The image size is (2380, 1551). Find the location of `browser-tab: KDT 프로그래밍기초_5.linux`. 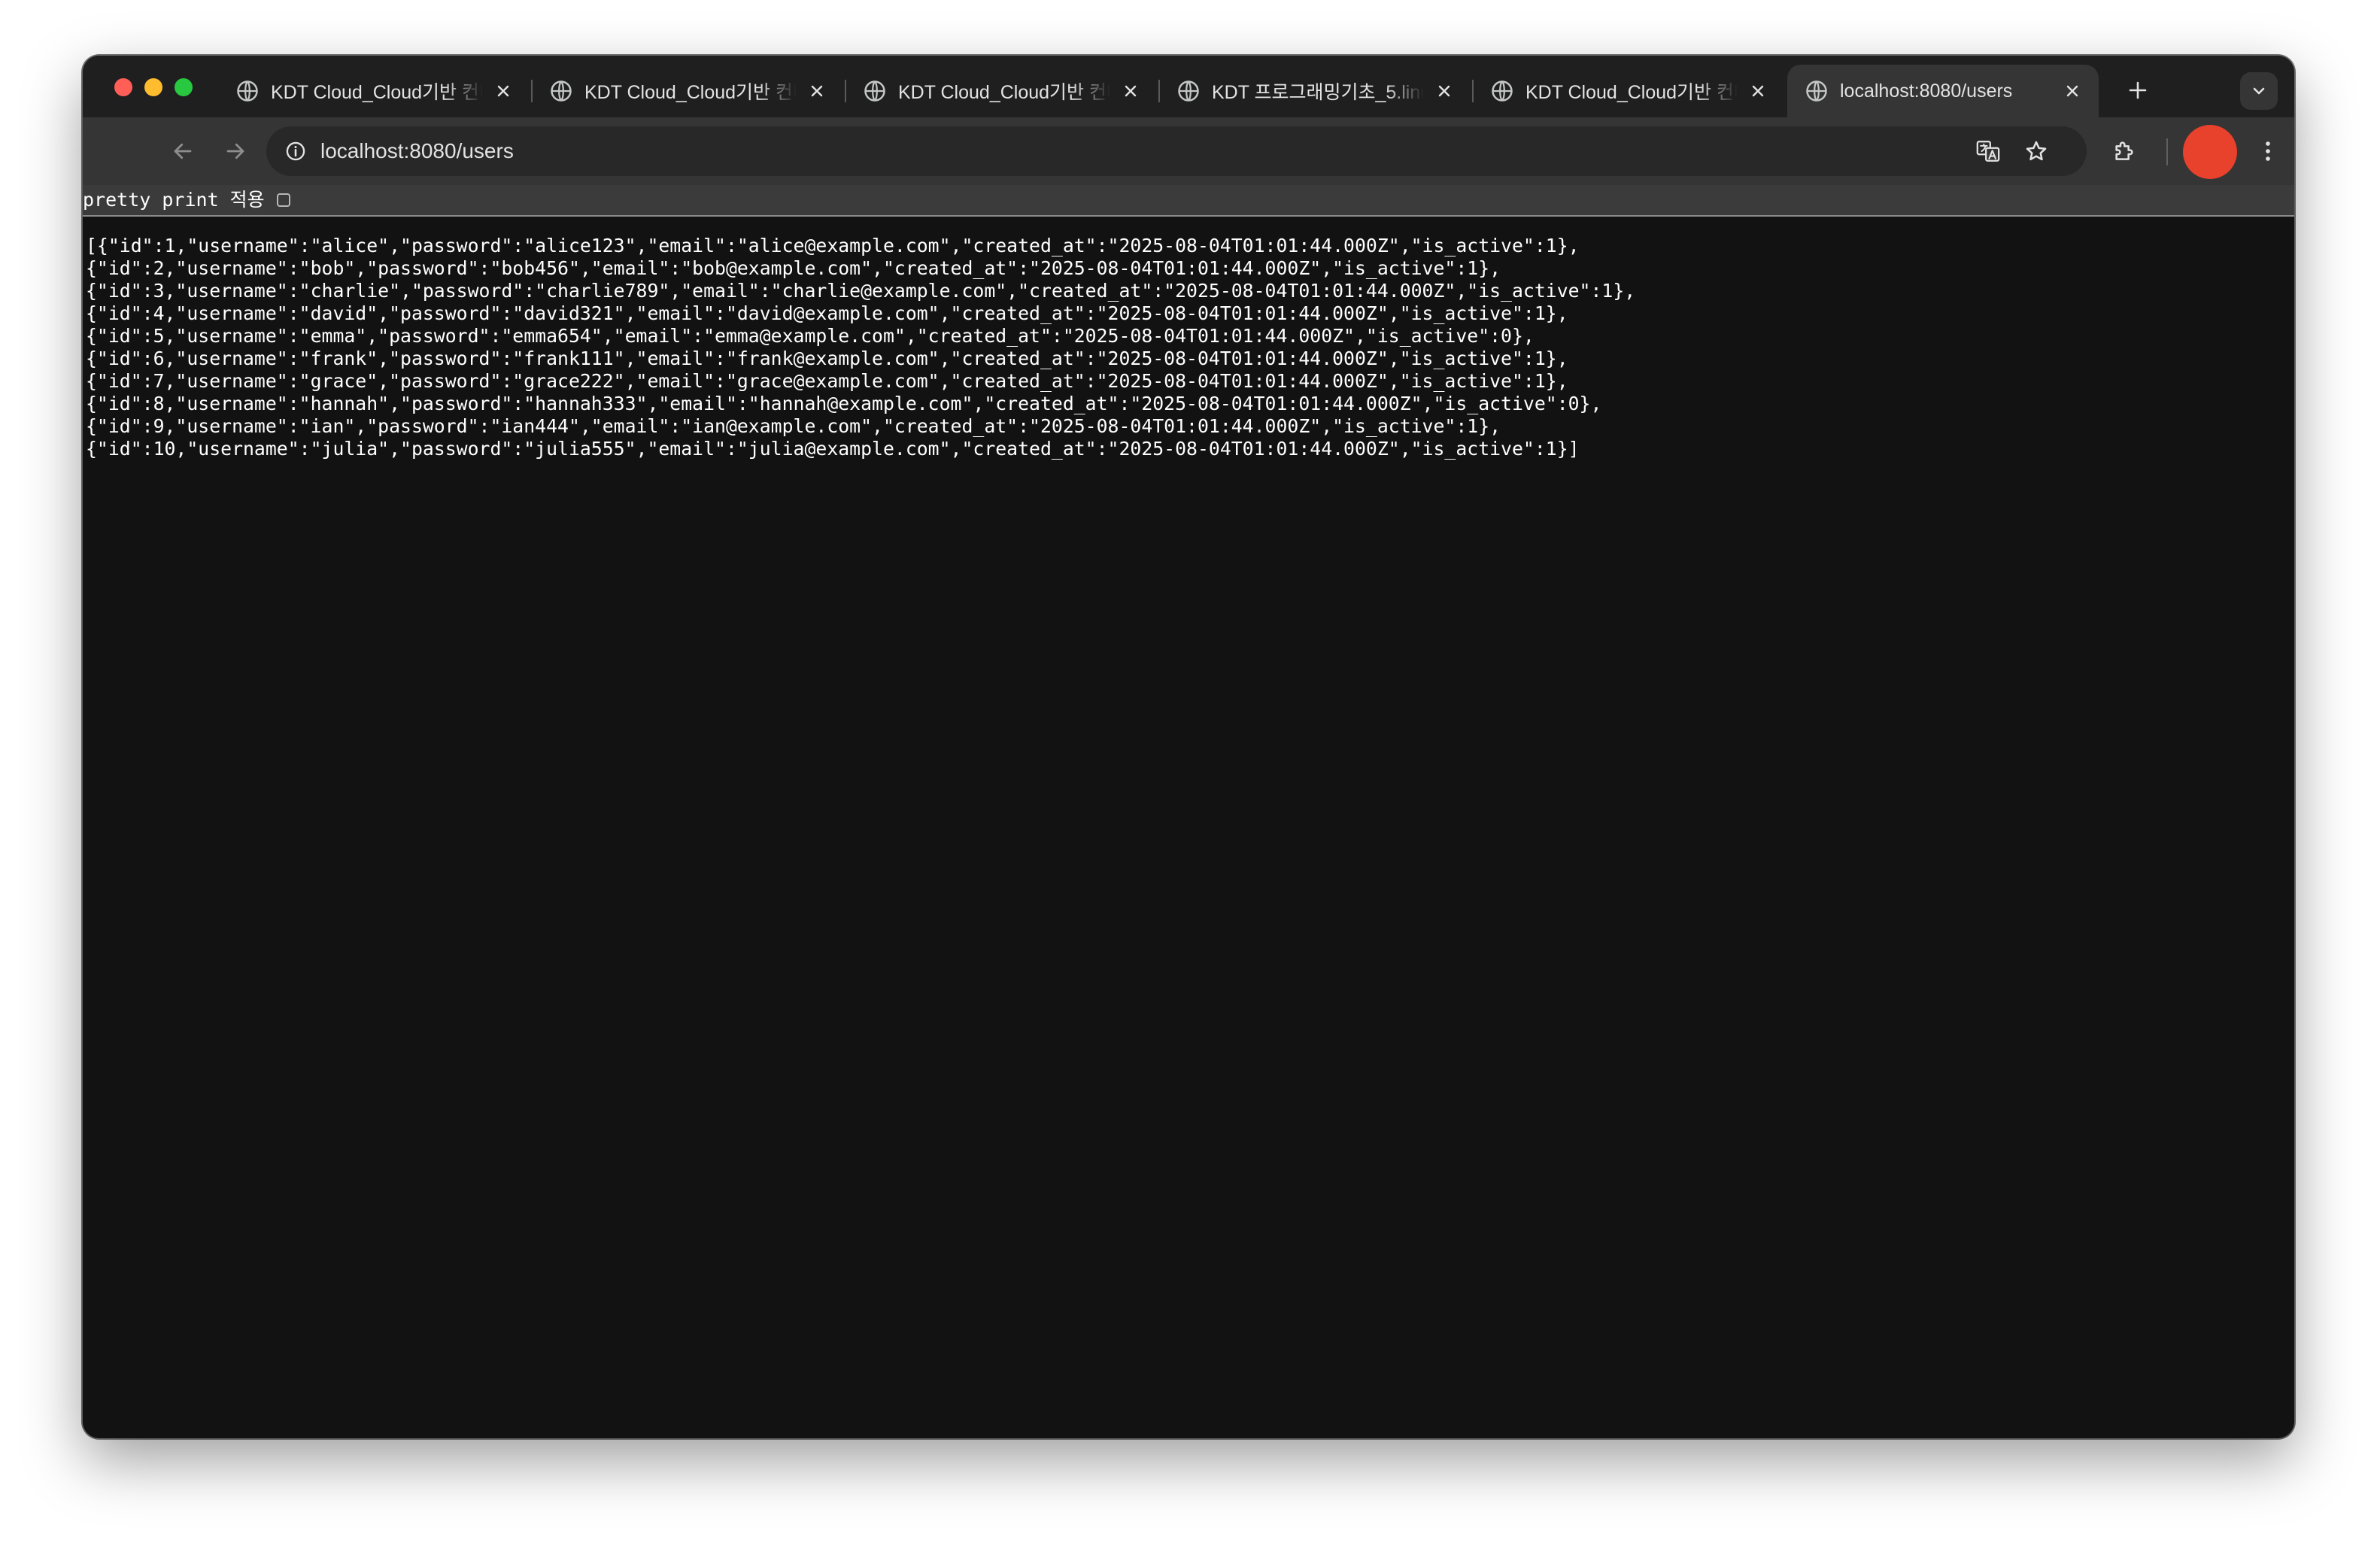

browser-tab: KDT 프로그래밍기초_5.linux is located at coordinates (1315, 91).